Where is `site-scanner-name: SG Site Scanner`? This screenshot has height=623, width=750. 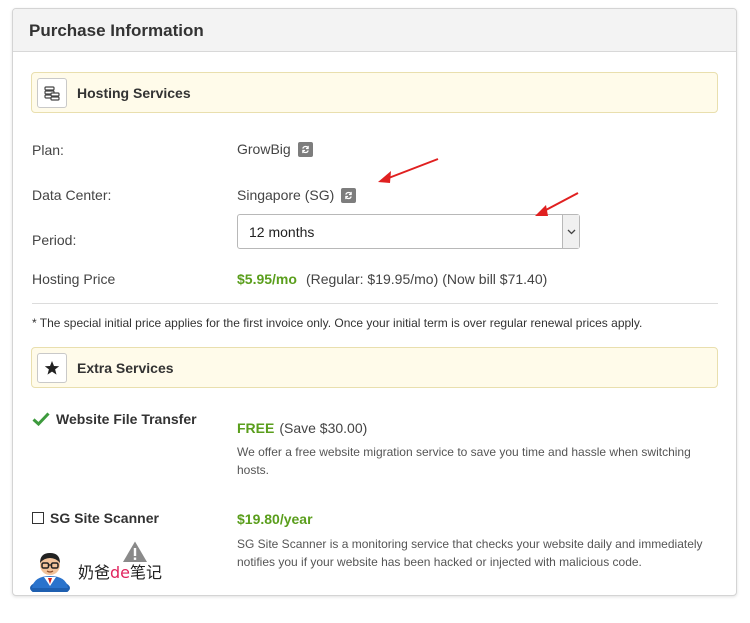 site-scanner-name: SG Site Scanner is located at coordinates (95, 518).